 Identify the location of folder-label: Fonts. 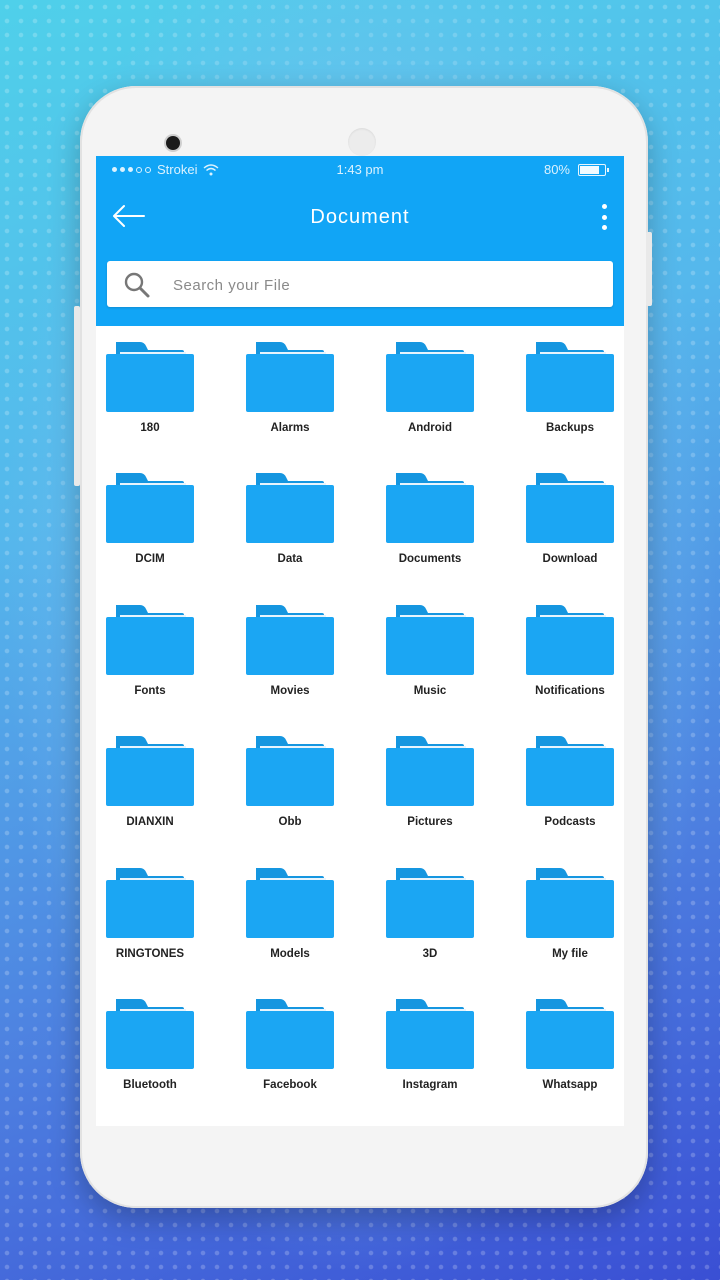
(150, 690).